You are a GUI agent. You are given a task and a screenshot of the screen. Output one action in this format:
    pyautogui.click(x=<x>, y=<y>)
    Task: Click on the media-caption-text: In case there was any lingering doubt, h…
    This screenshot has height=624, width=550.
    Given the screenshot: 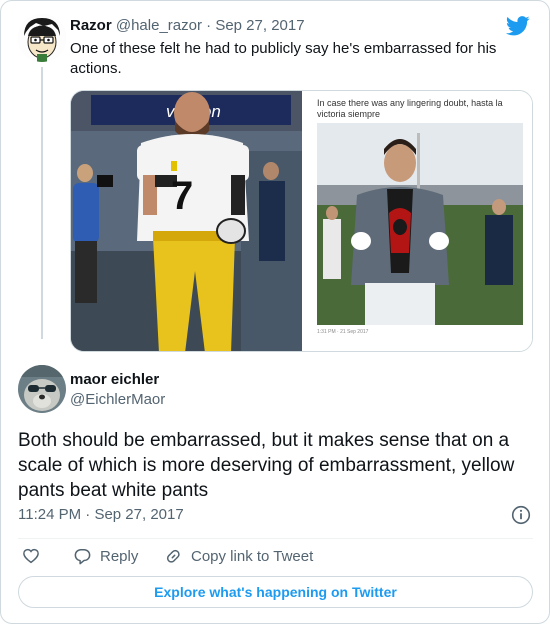 What is the action you would take?
    pyautogui.click(x=410, y=108)
    